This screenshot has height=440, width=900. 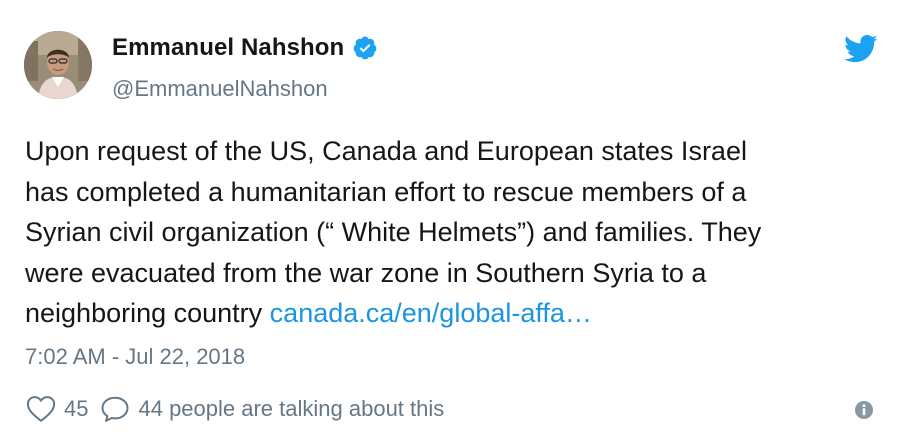 I want to click on reply-button: 44 people are talking about this, so click(x=272, y=409).